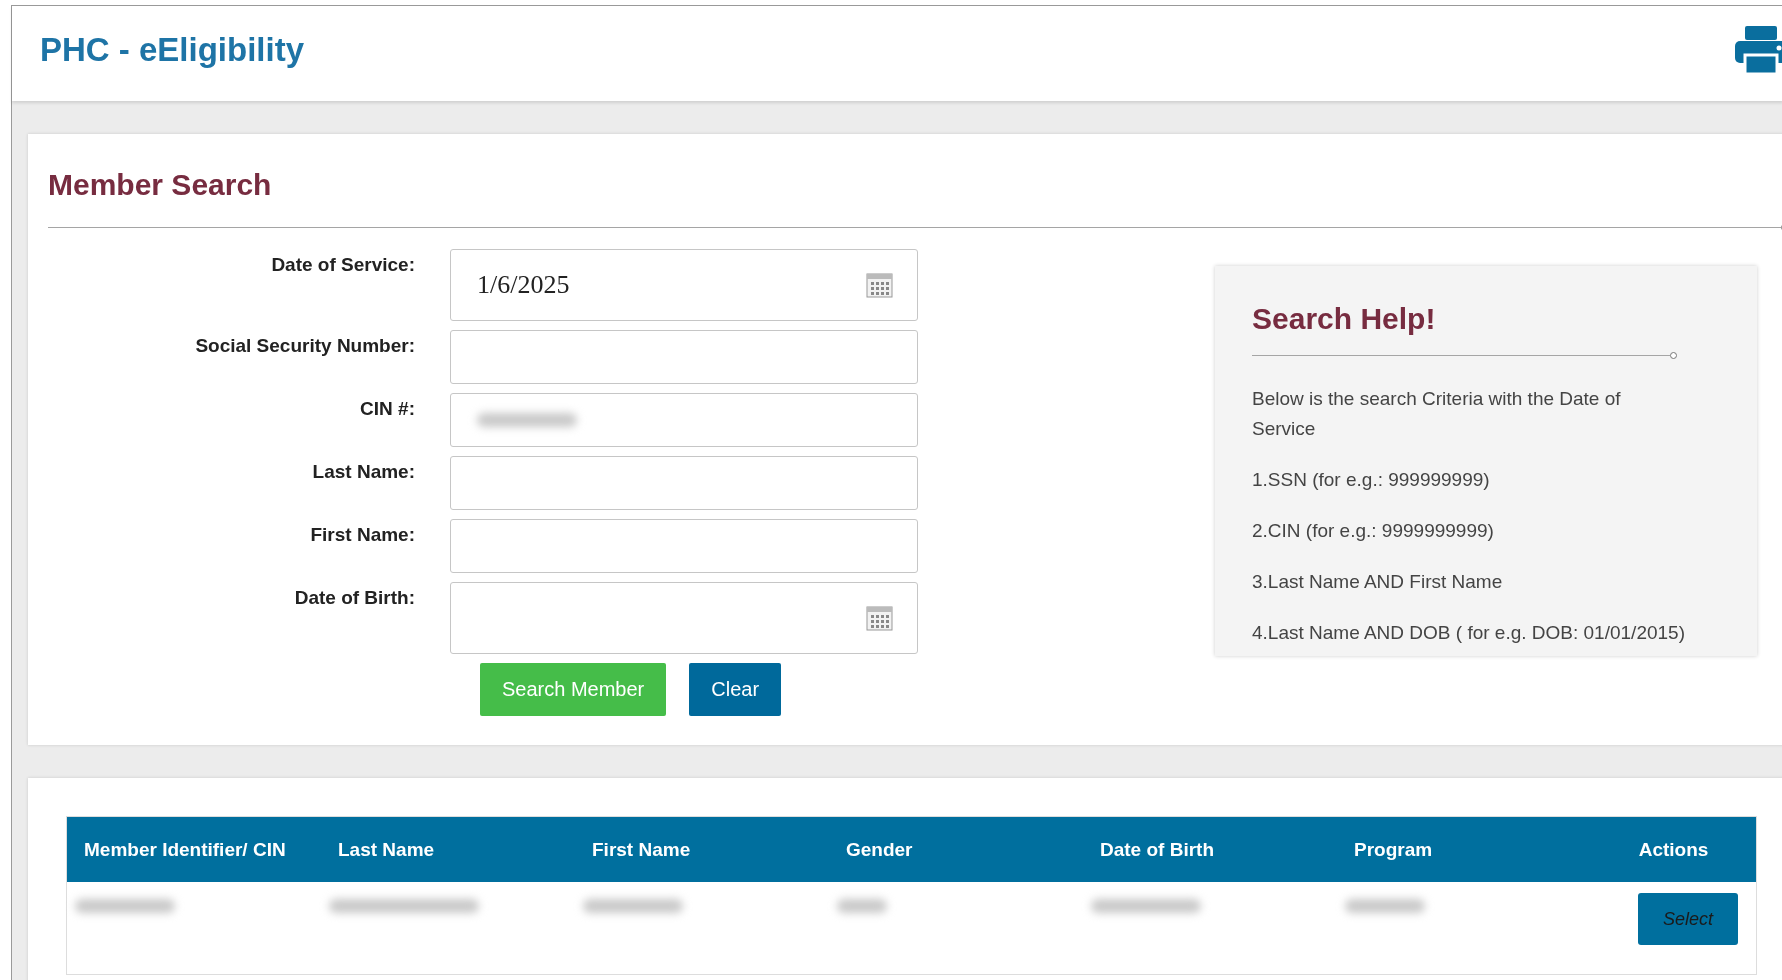 The width and height of the screenshot is (1782, 980). Describe the element at coordinates (1378, 582) in the screenshot. I see `help-criterion: 3.Last Name AND First Name` at that location.